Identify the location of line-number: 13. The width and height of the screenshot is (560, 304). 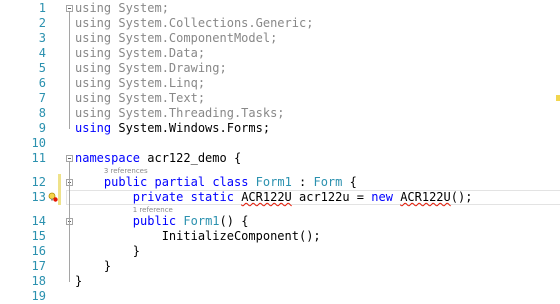
(38, 197).